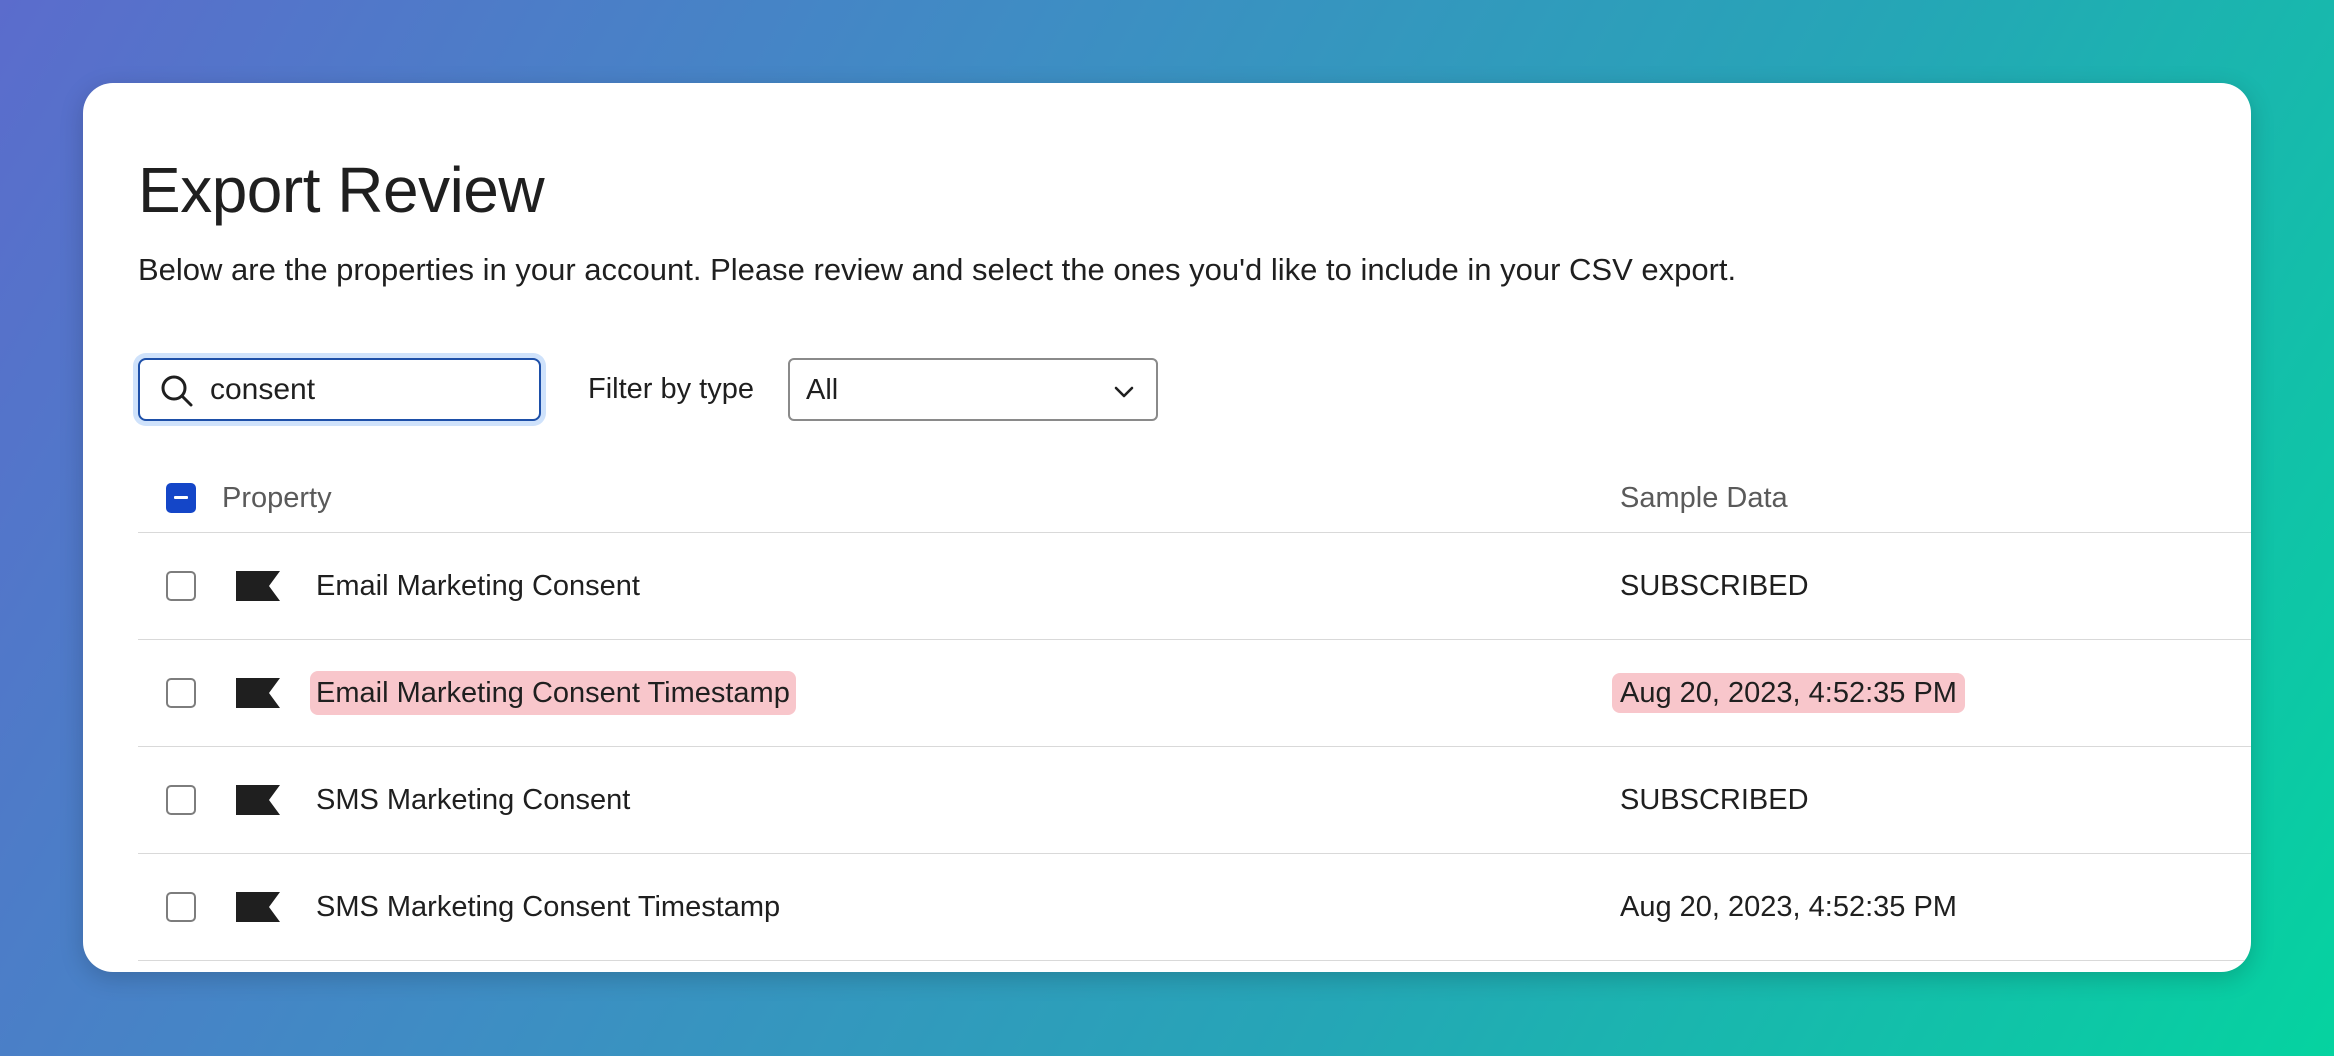 This screenshot has width=2334, height=1056. Describe the element at coordinates (973, 389) in the screenshot. I see `filter-type-select: All` at that location.